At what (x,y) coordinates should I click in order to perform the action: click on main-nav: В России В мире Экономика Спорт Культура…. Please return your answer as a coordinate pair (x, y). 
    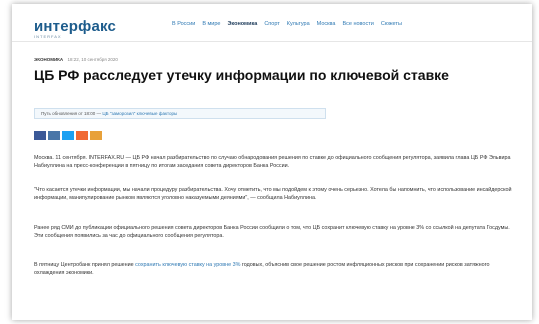
    Looking at the image, I should click on (287, 24).